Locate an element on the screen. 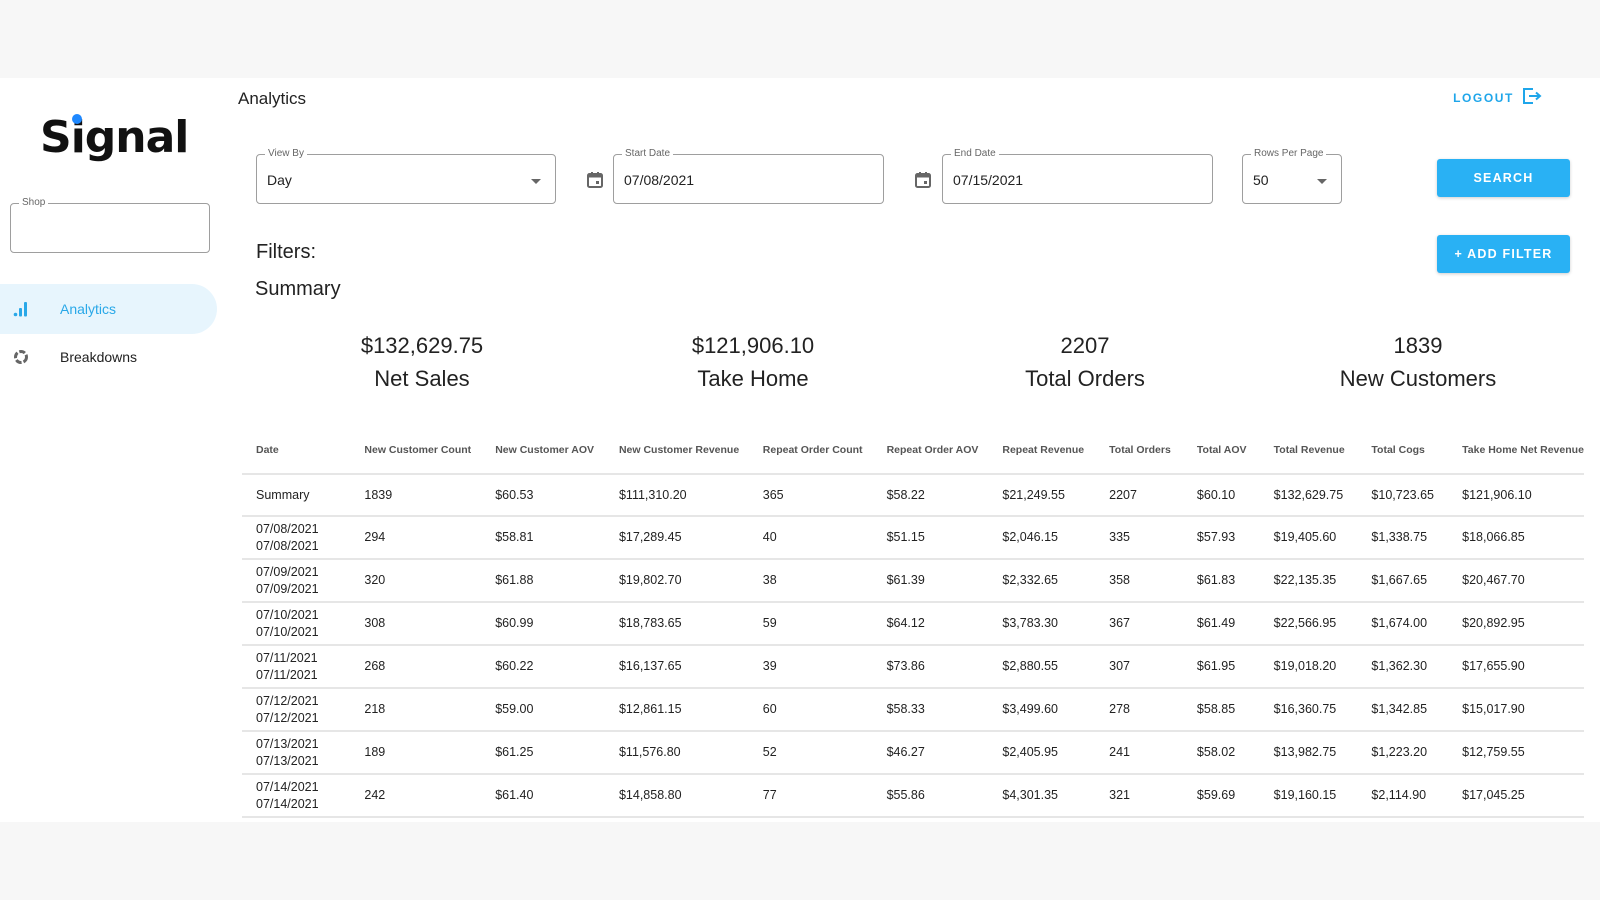  table-cell: $61.40 is located at coordinates (543, 796).